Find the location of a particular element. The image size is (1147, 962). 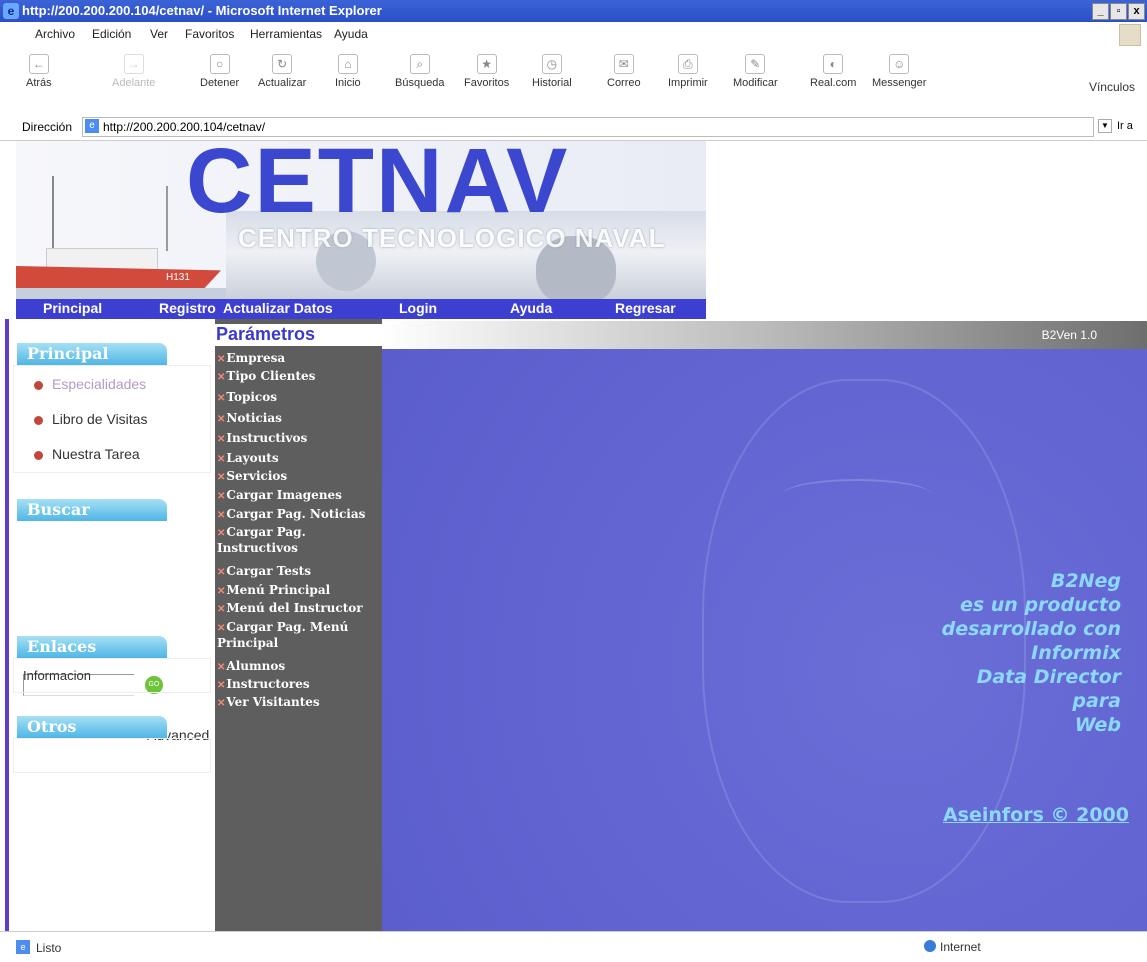

param-item: ✕Menú del Instructor is located at coordinates (290, 609).